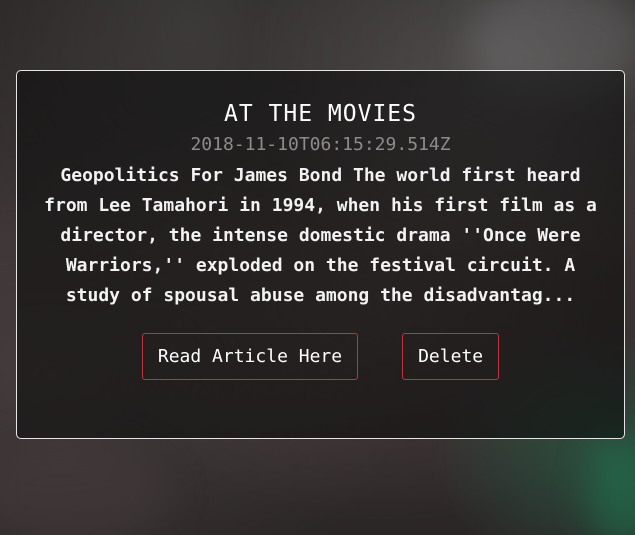  Describe the element at coordinates (320, 144) in the screenshot. I see `article-timestamp: 2018-11-10T06:15:29.514Z` at that location.